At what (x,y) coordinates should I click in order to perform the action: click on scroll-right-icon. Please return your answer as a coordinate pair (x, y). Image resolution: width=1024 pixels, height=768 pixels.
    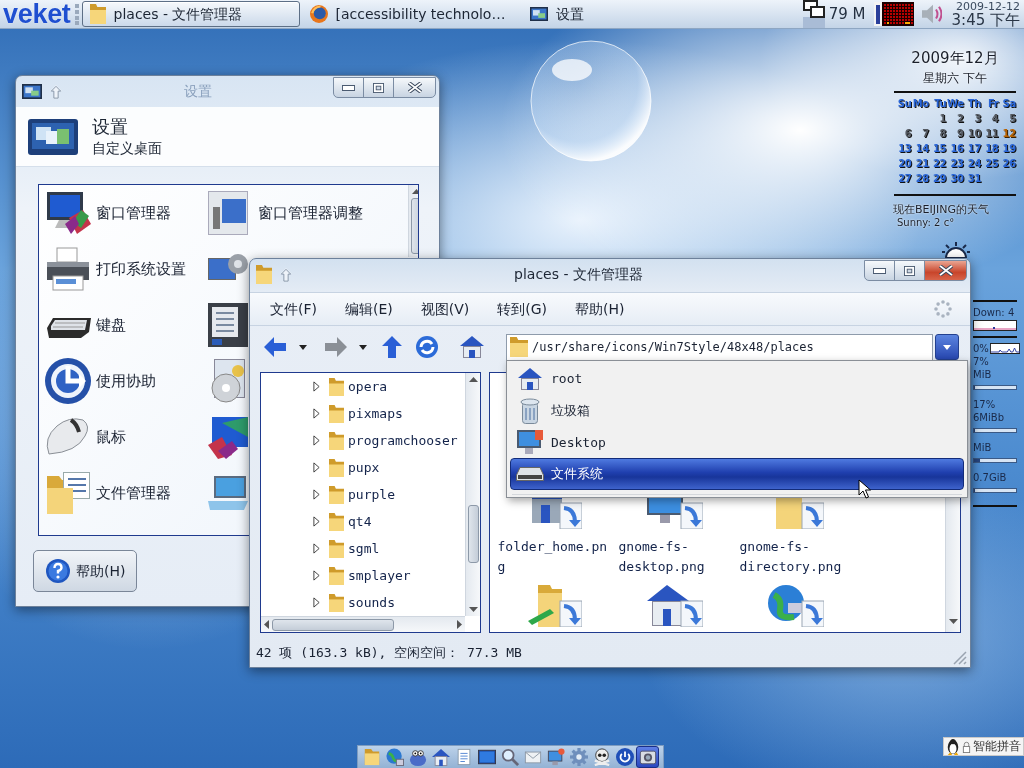
    Looking at the image, I should click on (459, 624).